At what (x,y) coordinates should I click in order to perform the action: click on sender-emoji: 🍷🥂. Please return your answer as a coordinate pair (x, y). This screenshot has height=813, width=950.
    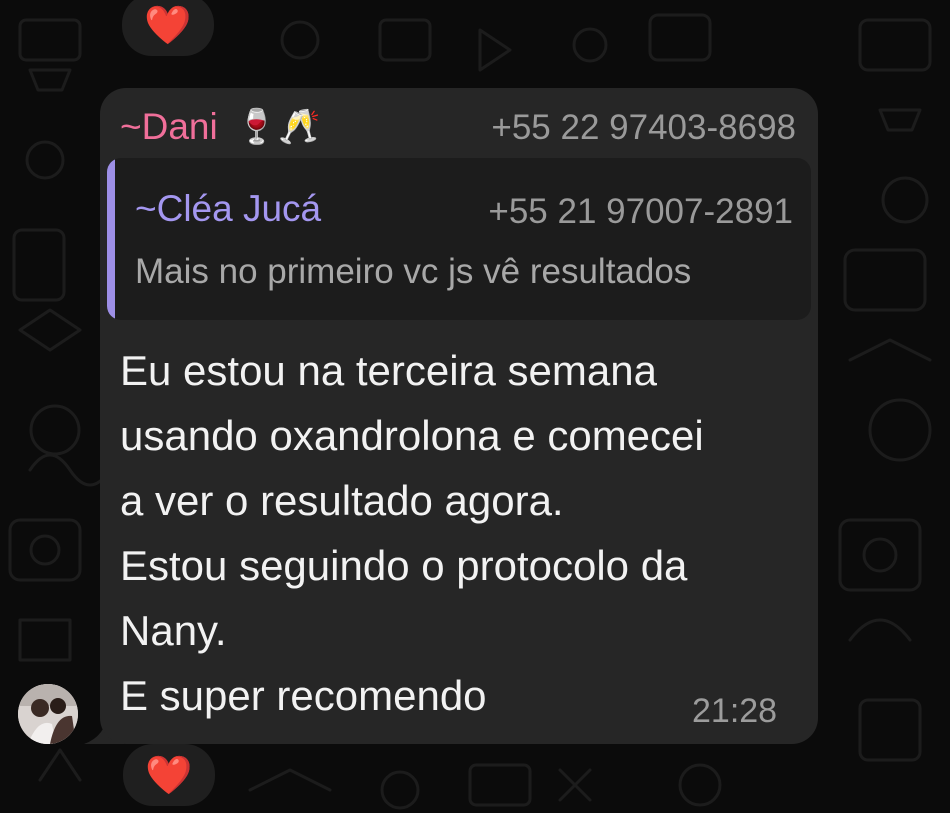
    Looking at the image, I should click on (278, 127).